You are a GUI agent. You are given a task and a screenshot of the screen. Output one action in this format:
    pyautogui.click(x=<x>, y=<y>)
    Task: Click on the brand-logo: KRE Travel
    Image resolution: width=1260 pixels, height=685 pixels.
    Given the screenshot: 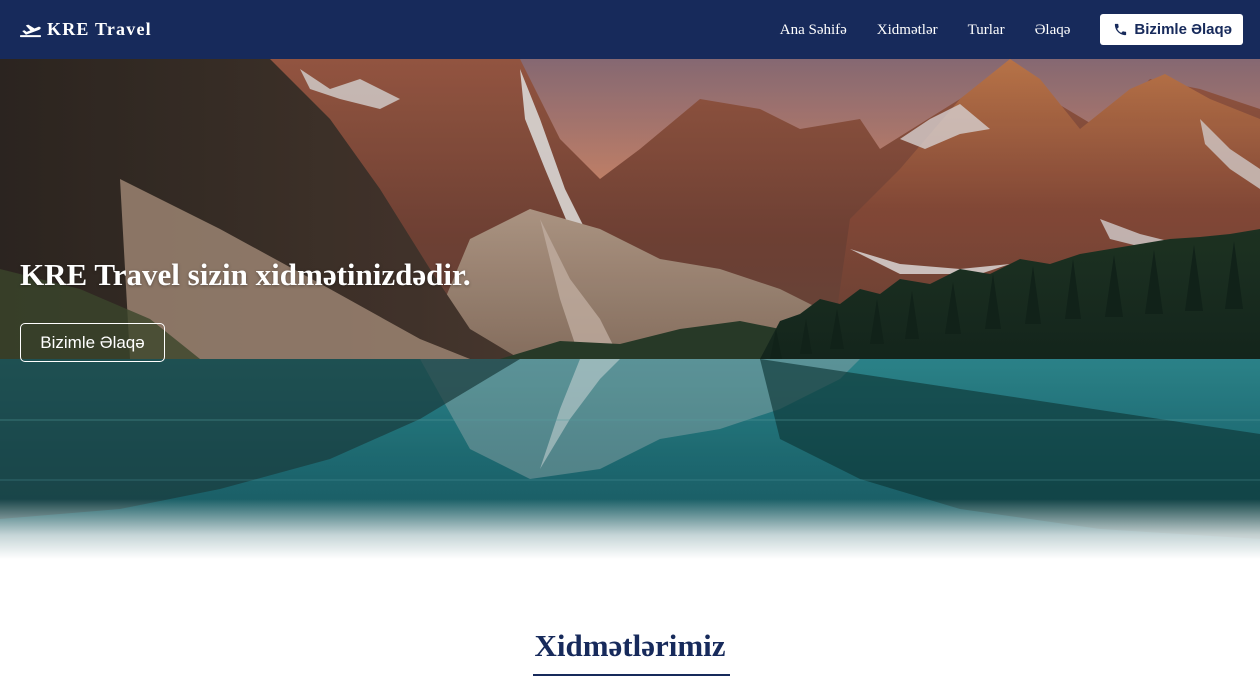 What is the action you would take?
    pyautogui.click(x=86, y=29)
    